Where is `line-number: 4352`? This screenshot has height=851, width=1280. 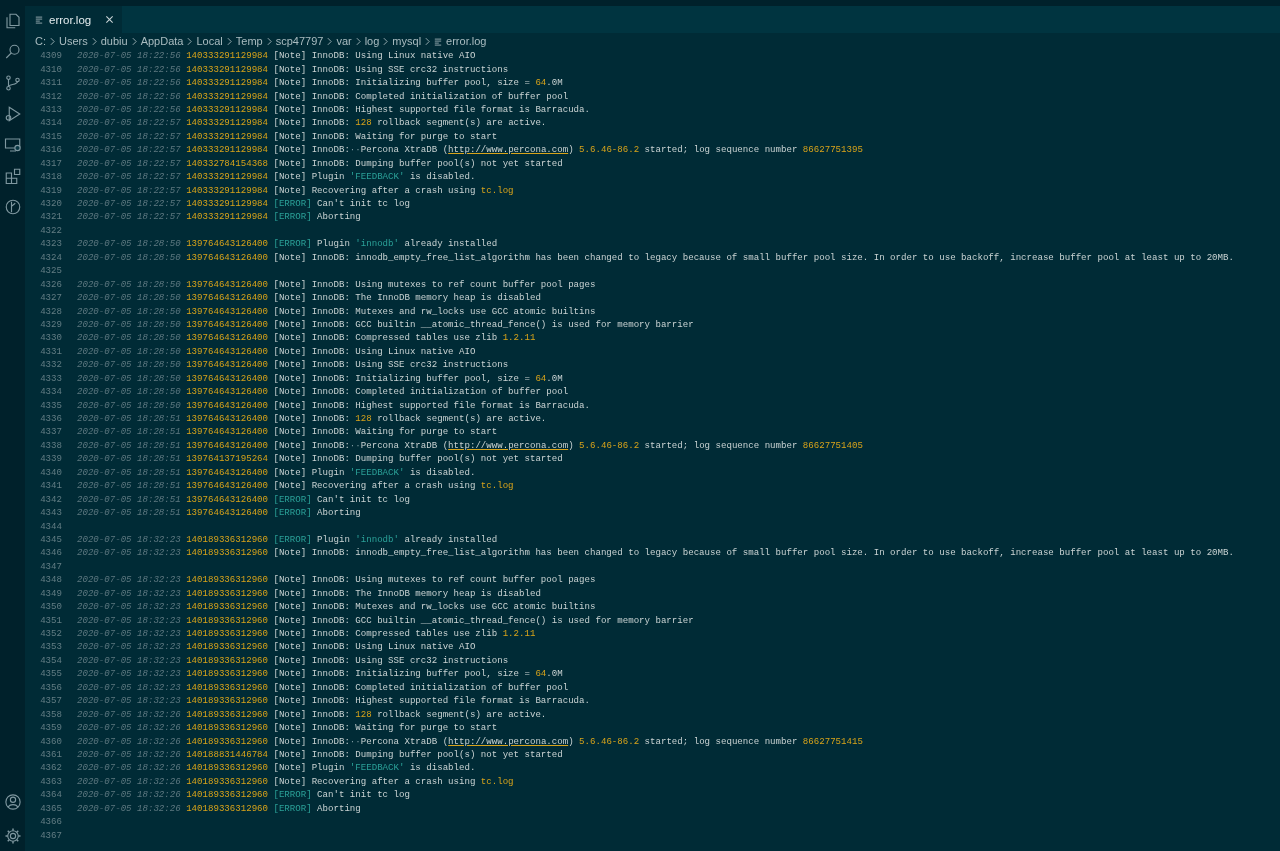
line-number: 4352 is located at coordinates (50, 634).